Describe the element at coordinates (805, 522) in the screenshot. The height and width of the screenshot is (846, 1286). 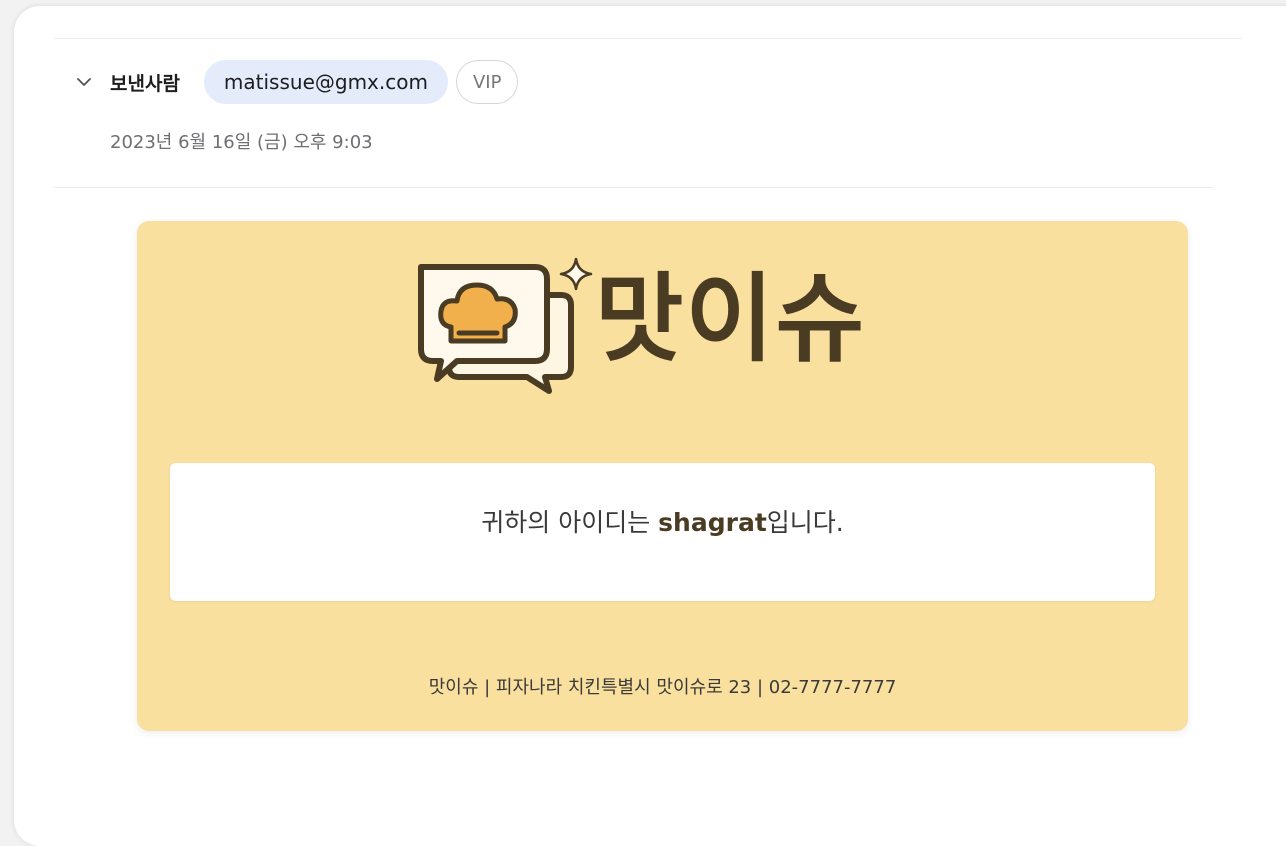
I see `message-suffix: 입니다.` at that location.